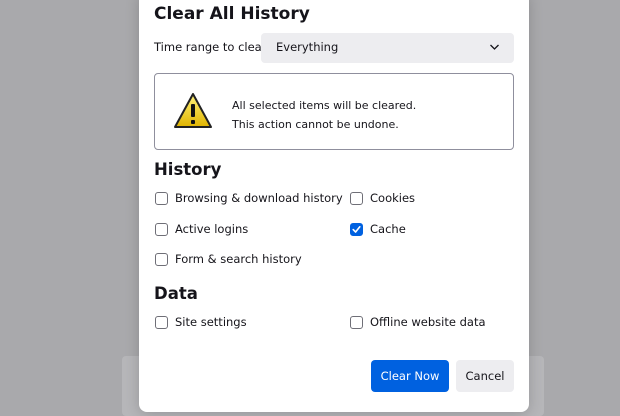 Image resolution: width=620 pixels, height=416 pixels. I want to click on time-range-value: Everything, so click(307, 47).